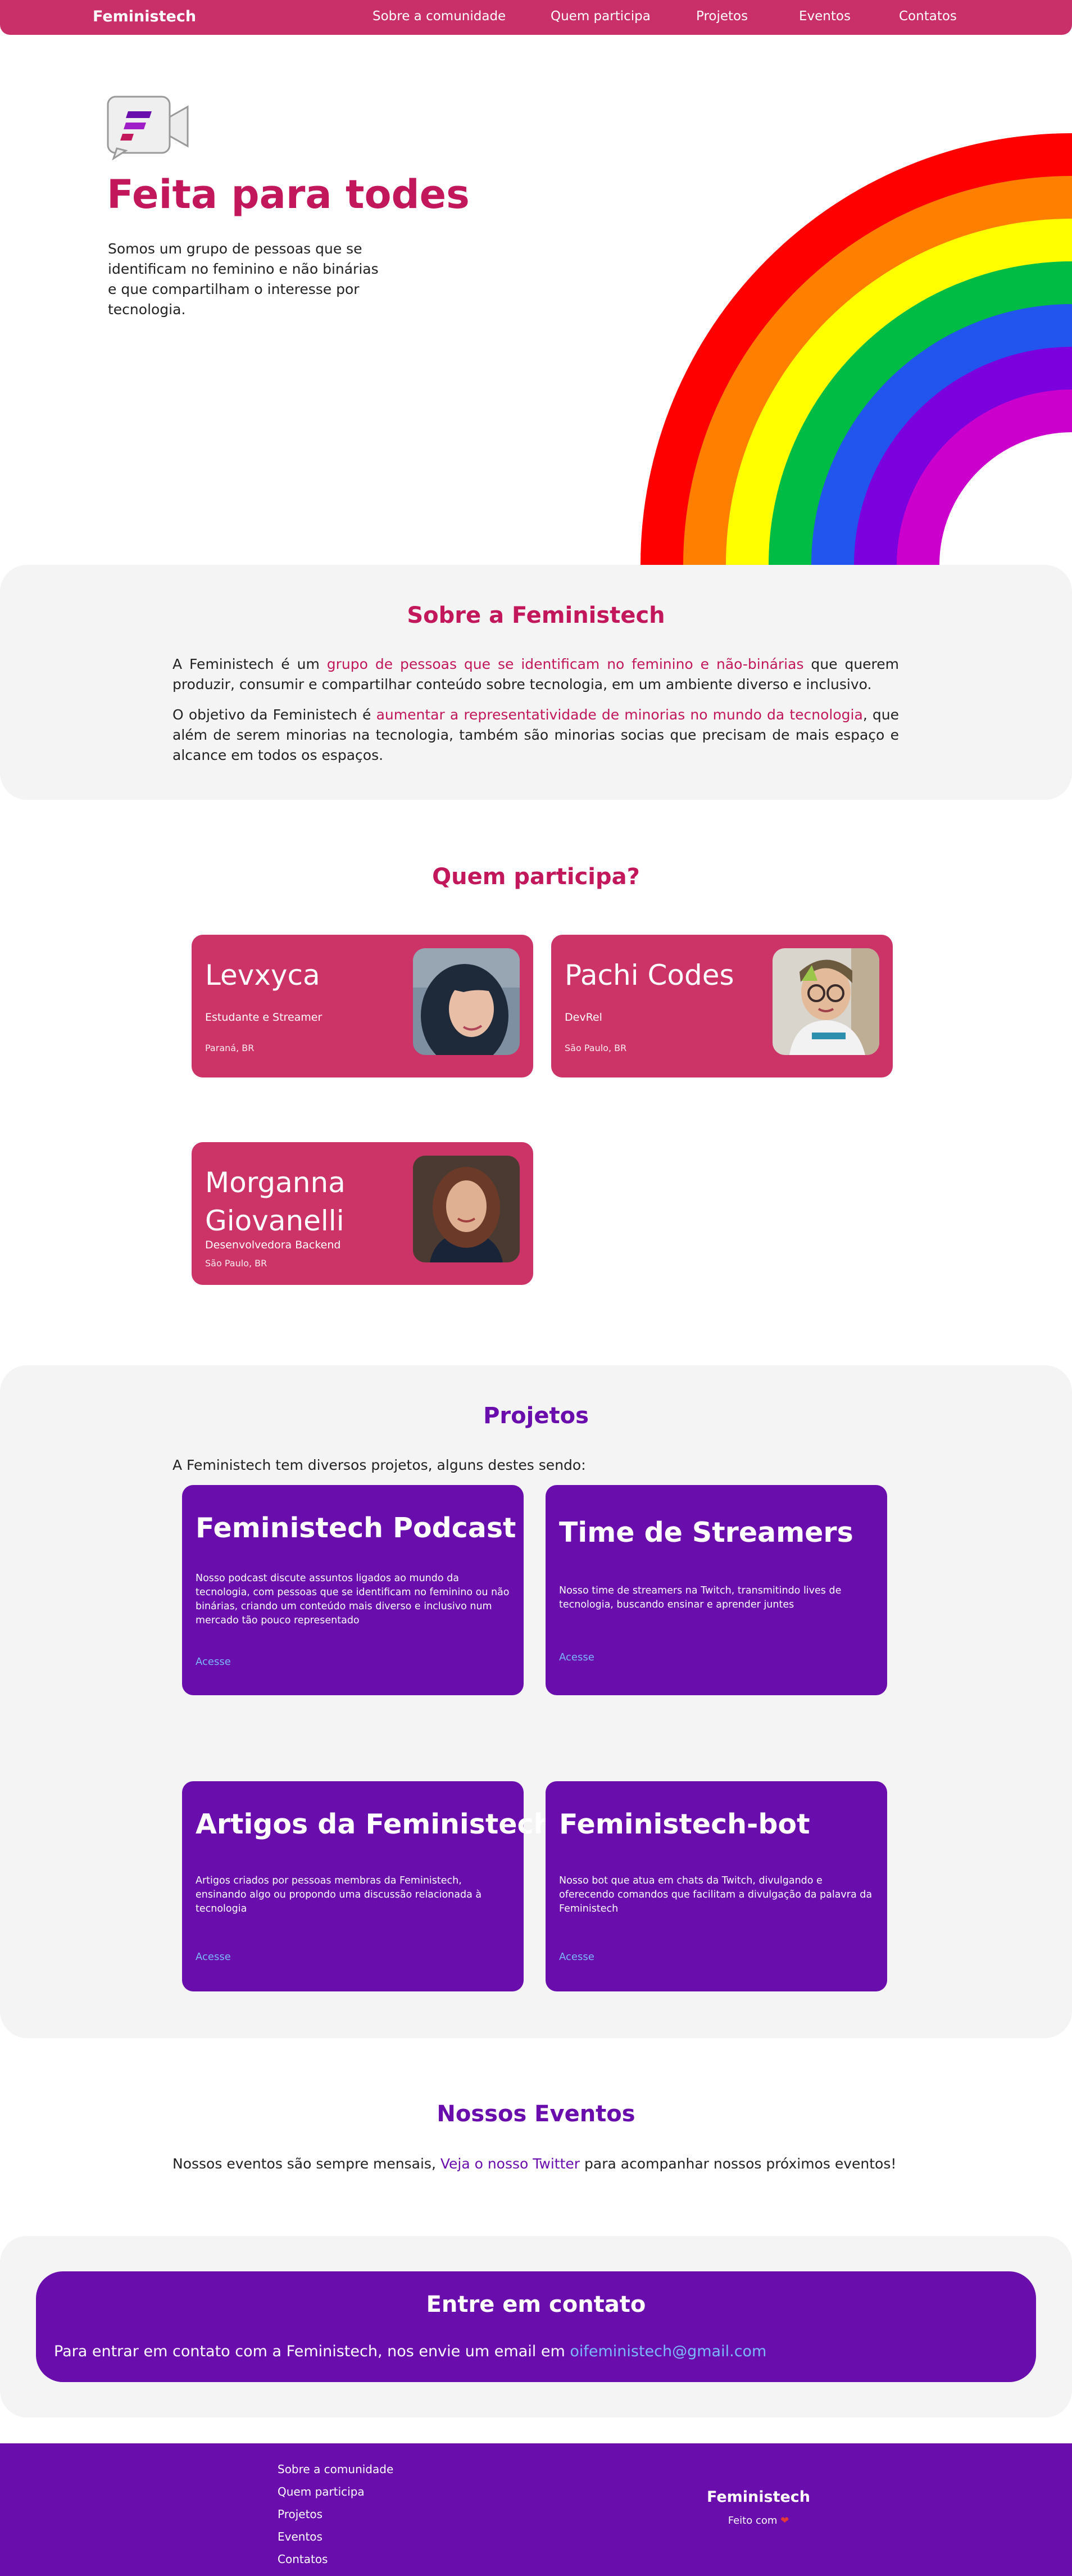 The width and height of the screenshot is (1072, 2576). What do you see at coordinates (322, 2491) in the screenshot?
I see `footer-link-quem-participa: Quem participa` at bounding box center [322, 2491].